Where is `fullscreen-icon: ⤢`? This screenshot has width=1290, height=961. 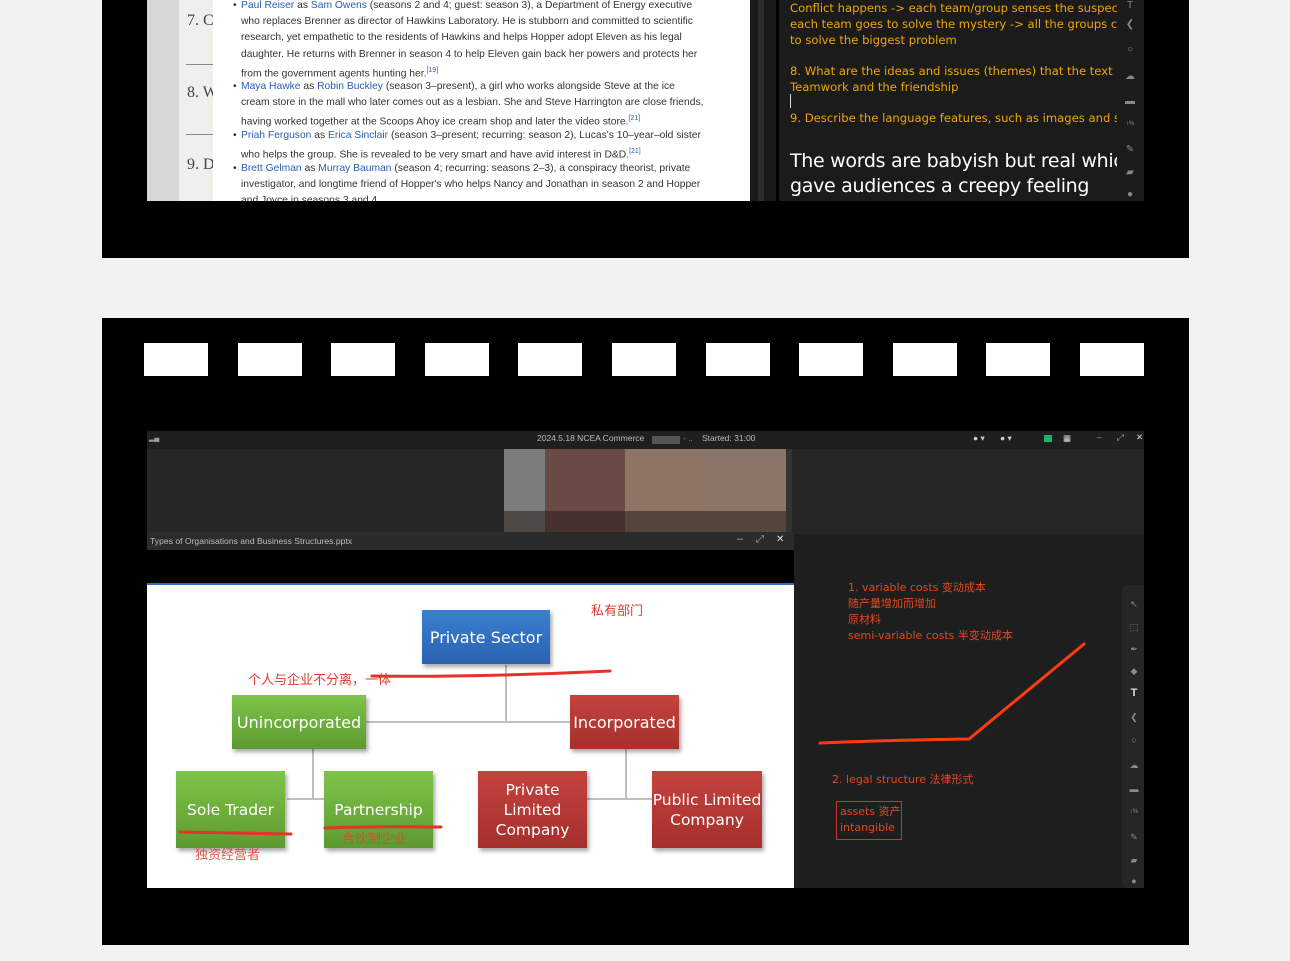 fullscreen-icon: ⤢ is located at coordinates (1120, 437).